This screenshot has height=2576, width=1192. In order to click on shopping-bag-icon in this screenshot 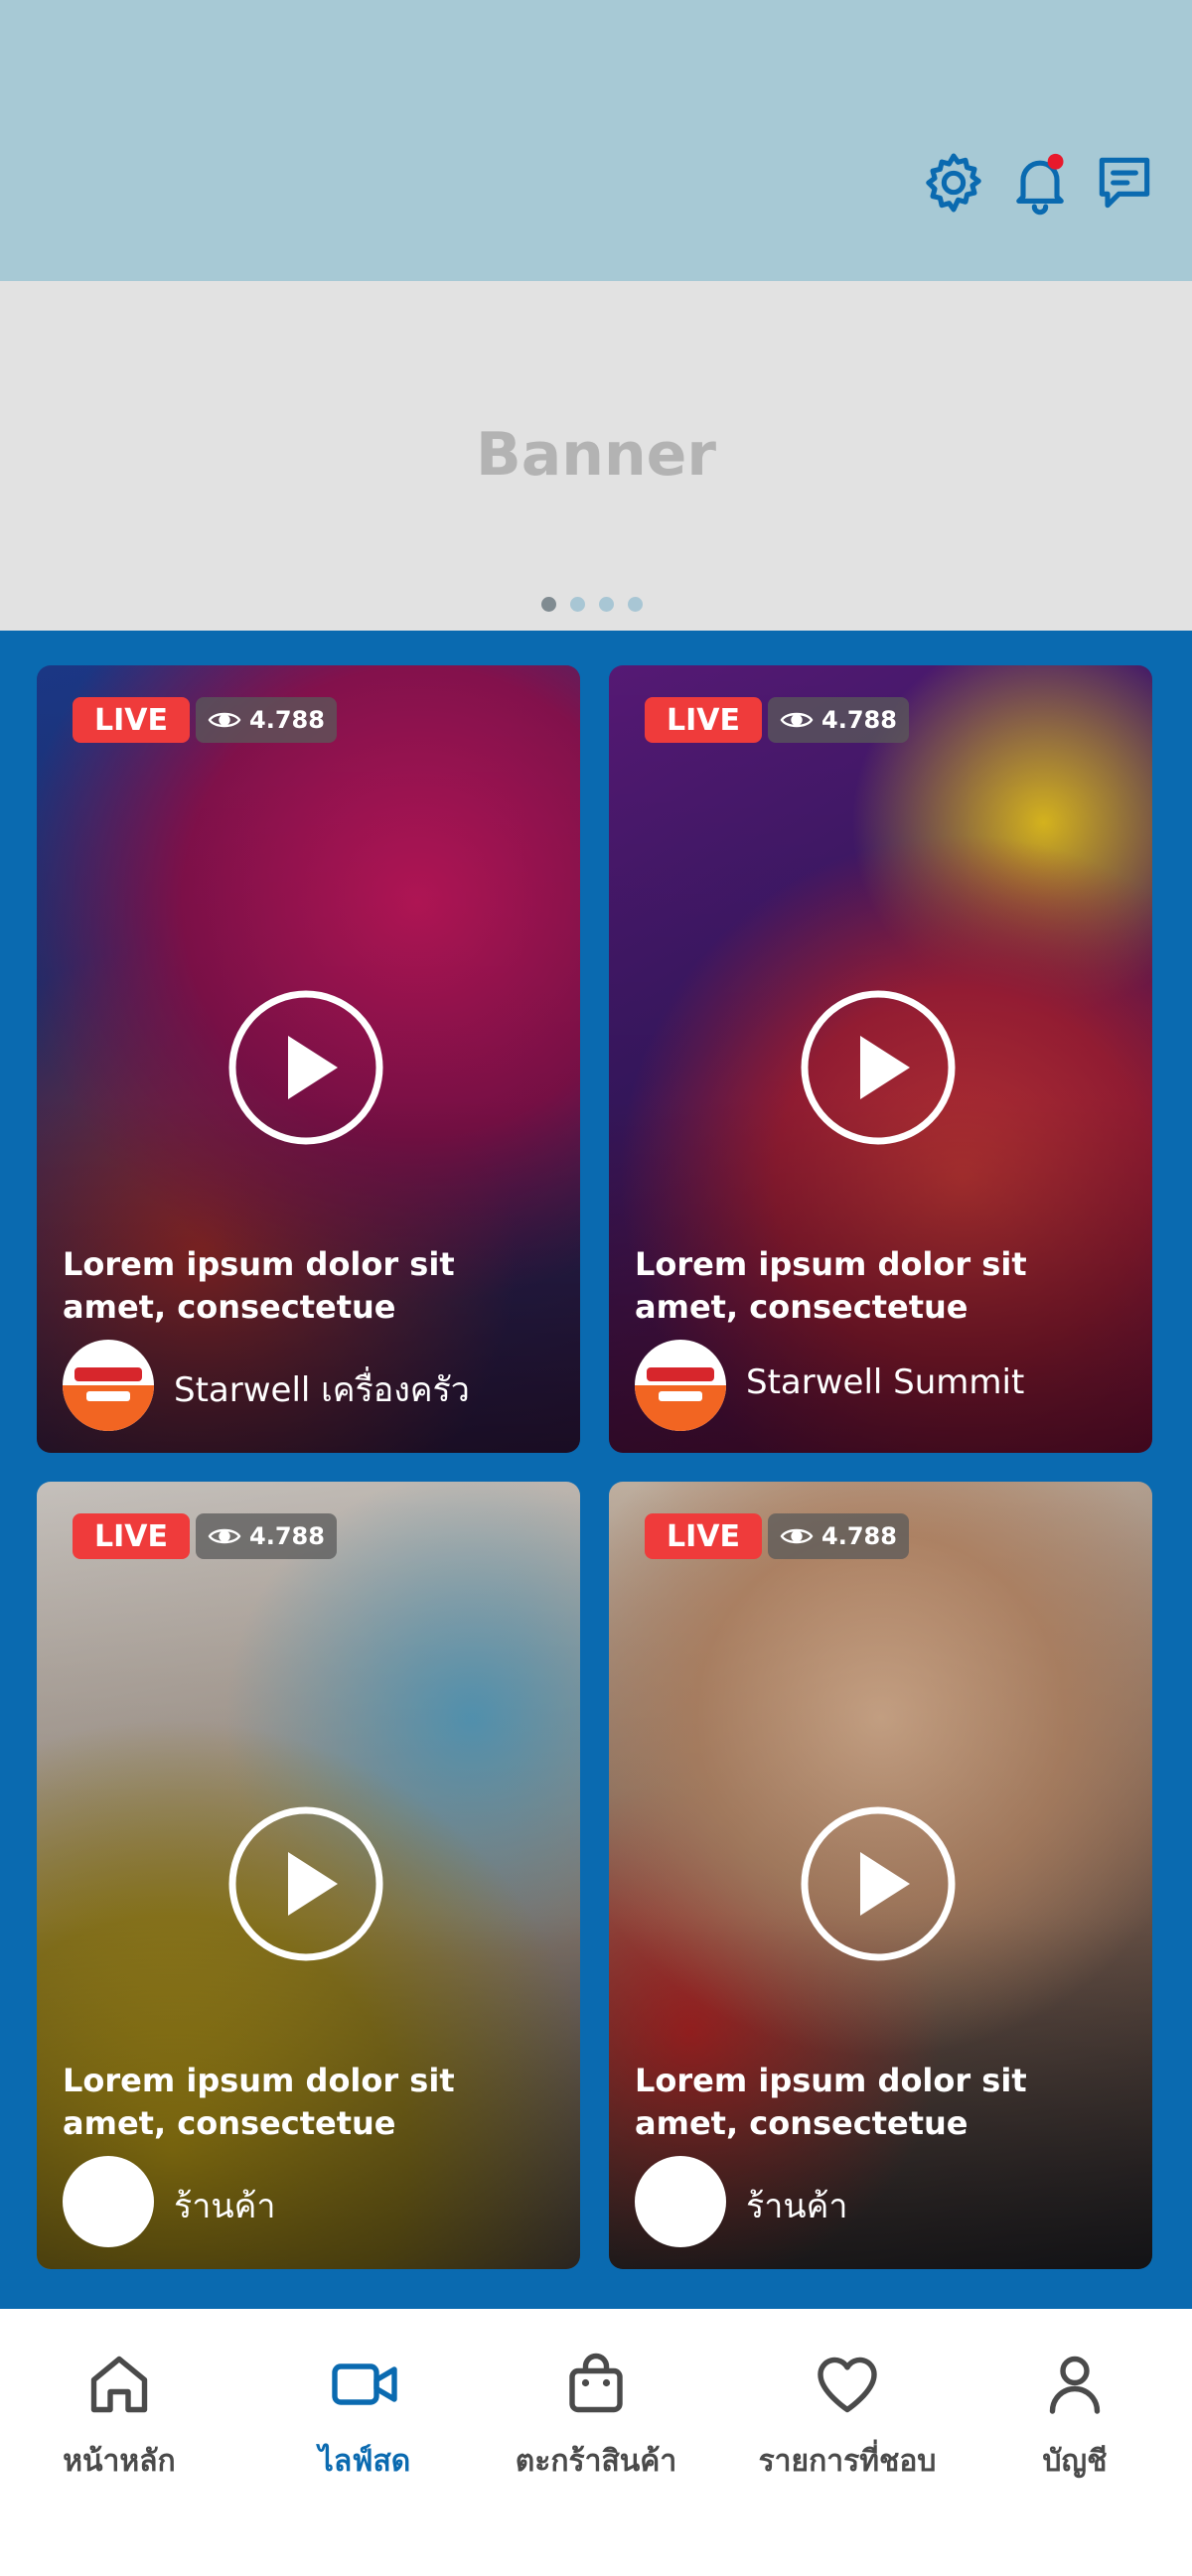, I will do `click(596, 2383)`.